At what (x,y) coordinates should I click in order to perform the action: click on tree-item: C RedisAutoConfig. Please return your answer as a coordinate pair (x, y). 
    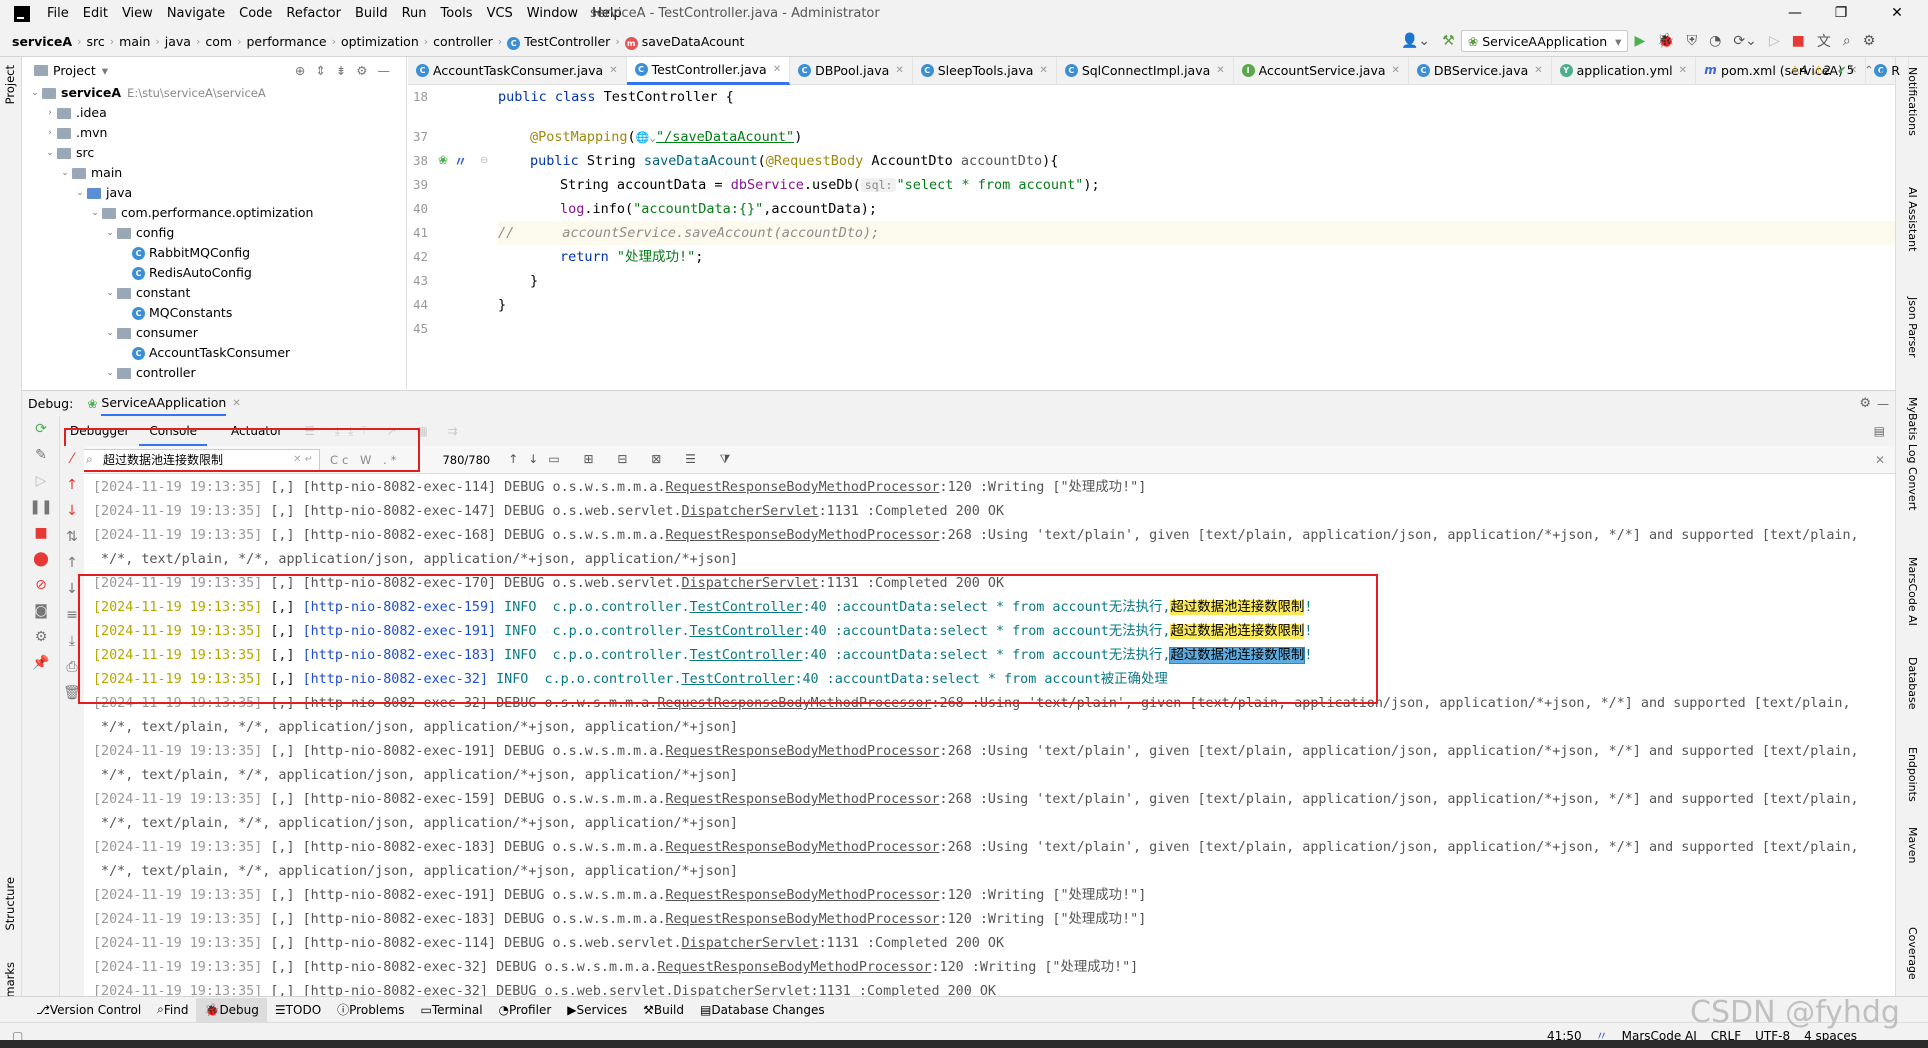
    Looking at the image, I should click on (217, 273).